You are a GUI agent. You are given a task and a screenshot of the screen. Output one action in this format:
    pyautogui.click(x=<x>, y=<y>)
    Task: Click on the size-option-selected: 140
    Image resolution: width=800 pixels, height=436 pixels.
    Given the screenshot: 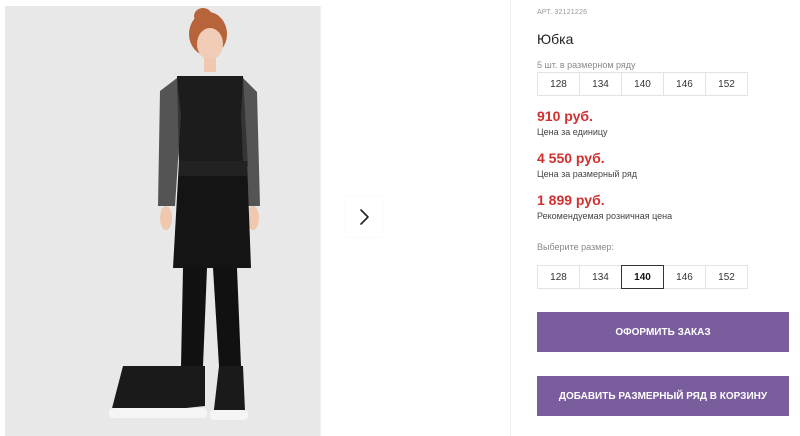 What is the action you would take?
    pyautogui.click(x=642, y=277)
    